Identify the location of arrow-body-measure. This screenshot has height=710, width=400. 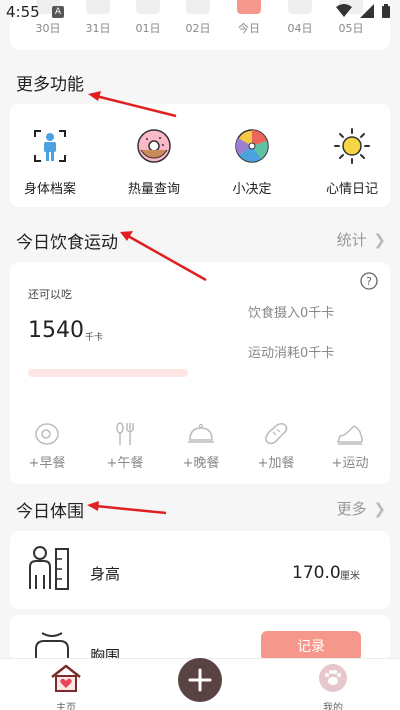
(131, 509).